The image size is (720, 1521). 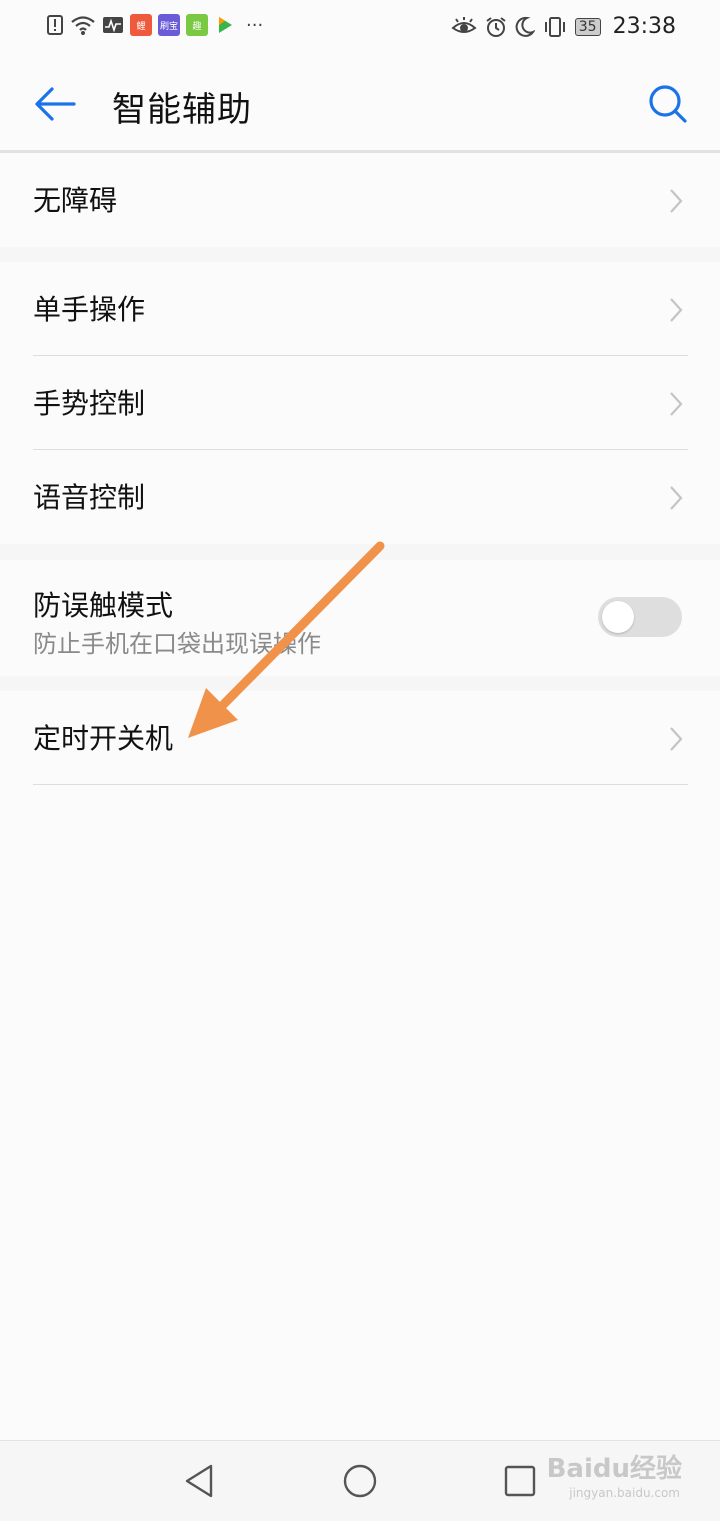 I want to click on nav-recents-icon, so click(x=520, y=1481).